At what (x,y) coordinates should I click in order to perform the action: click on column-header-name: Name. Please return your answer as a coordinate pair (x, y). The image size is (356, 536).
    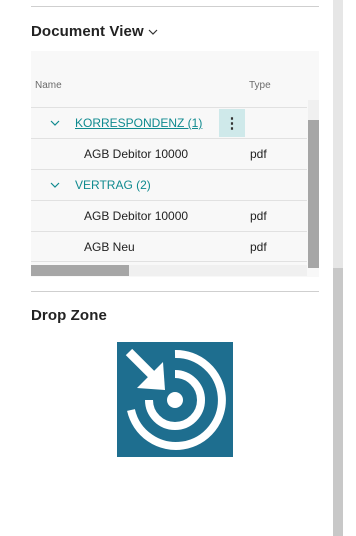
    Looking at the image, I should click on (48, 85).